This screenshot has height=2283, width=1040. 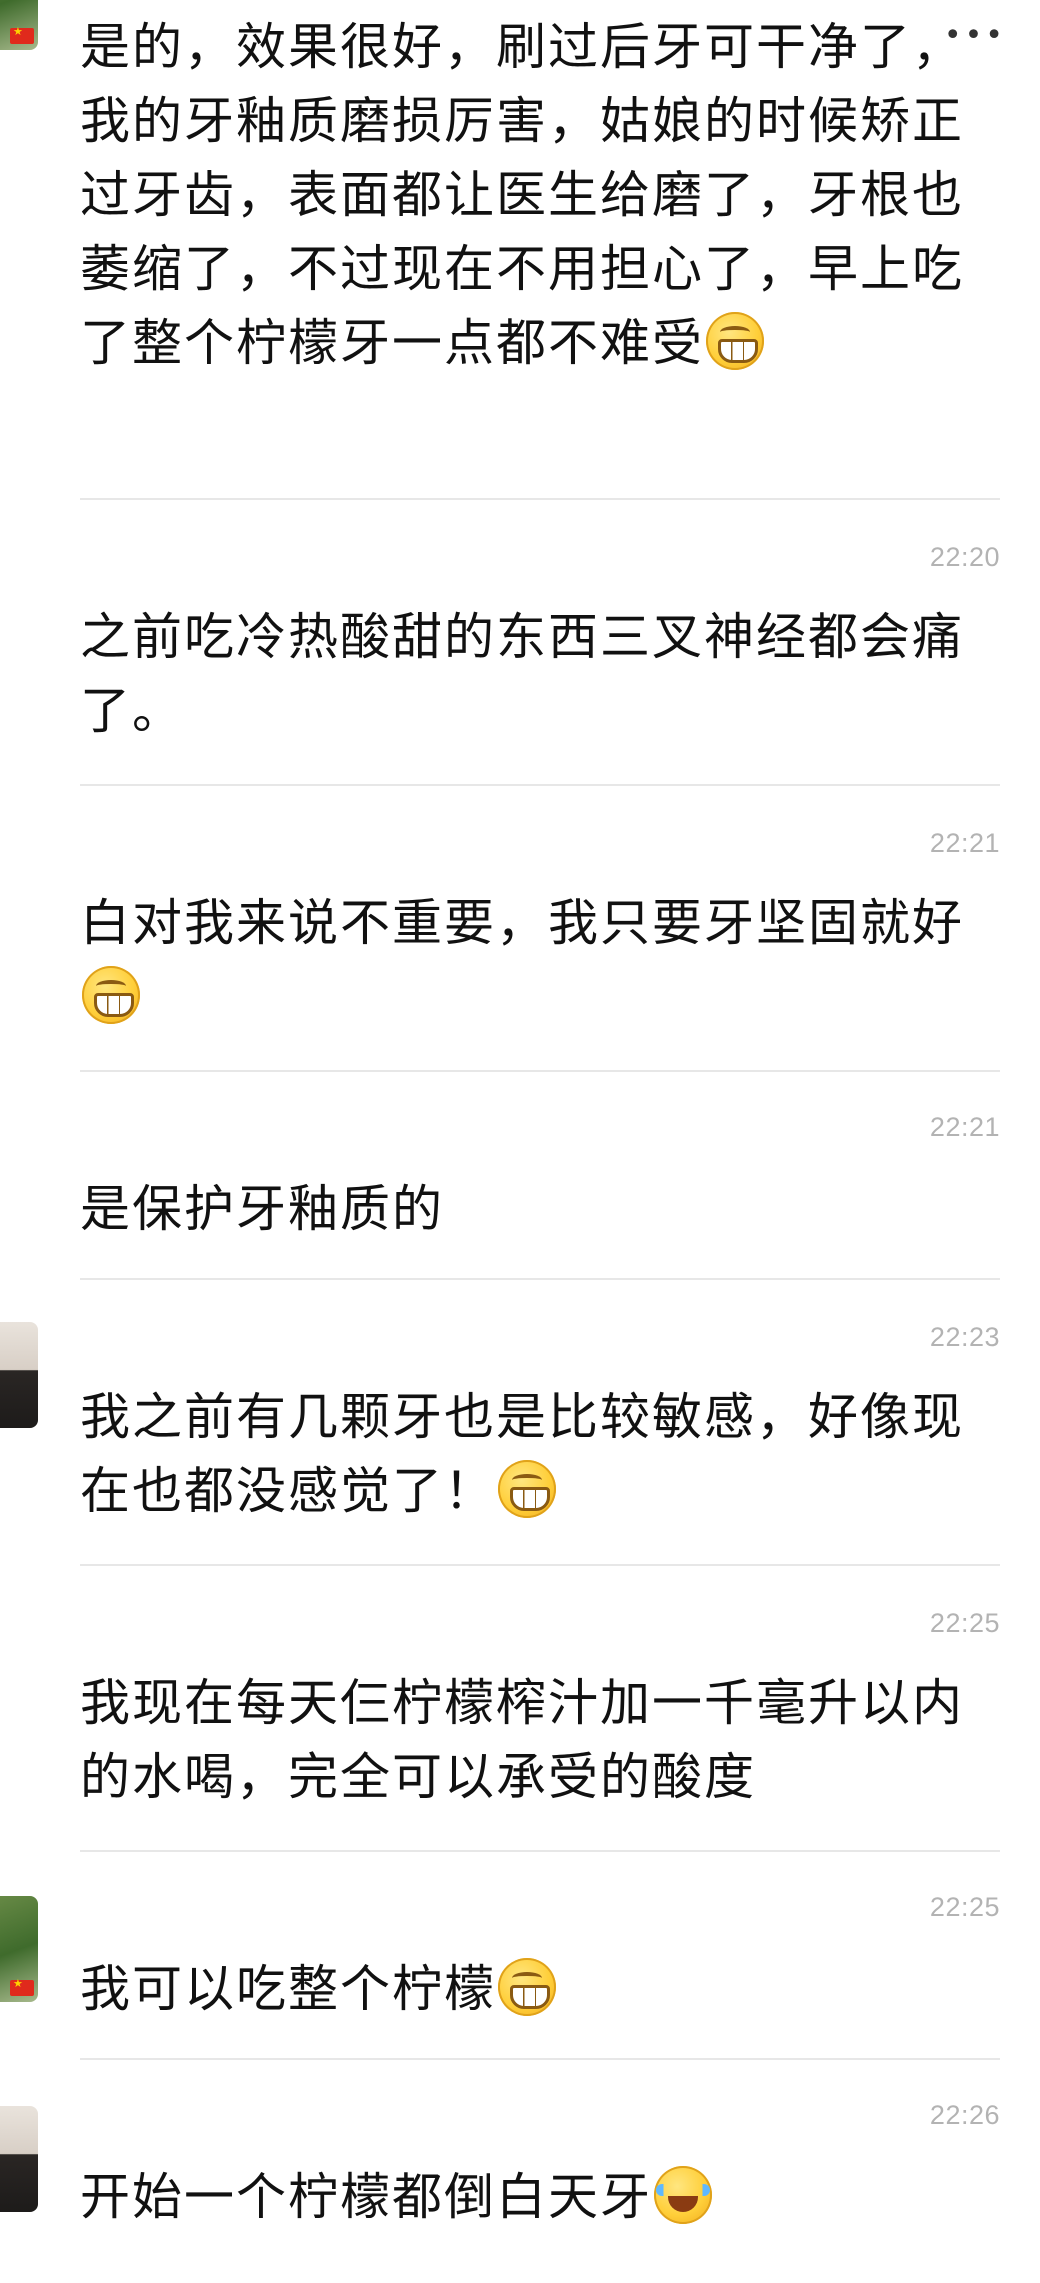 What do you see at coordinates (366, 2197) in the screenshot?
I see `message-text: 开始一个柠檬都倒白天牙` at bounding box center [366, 2197].